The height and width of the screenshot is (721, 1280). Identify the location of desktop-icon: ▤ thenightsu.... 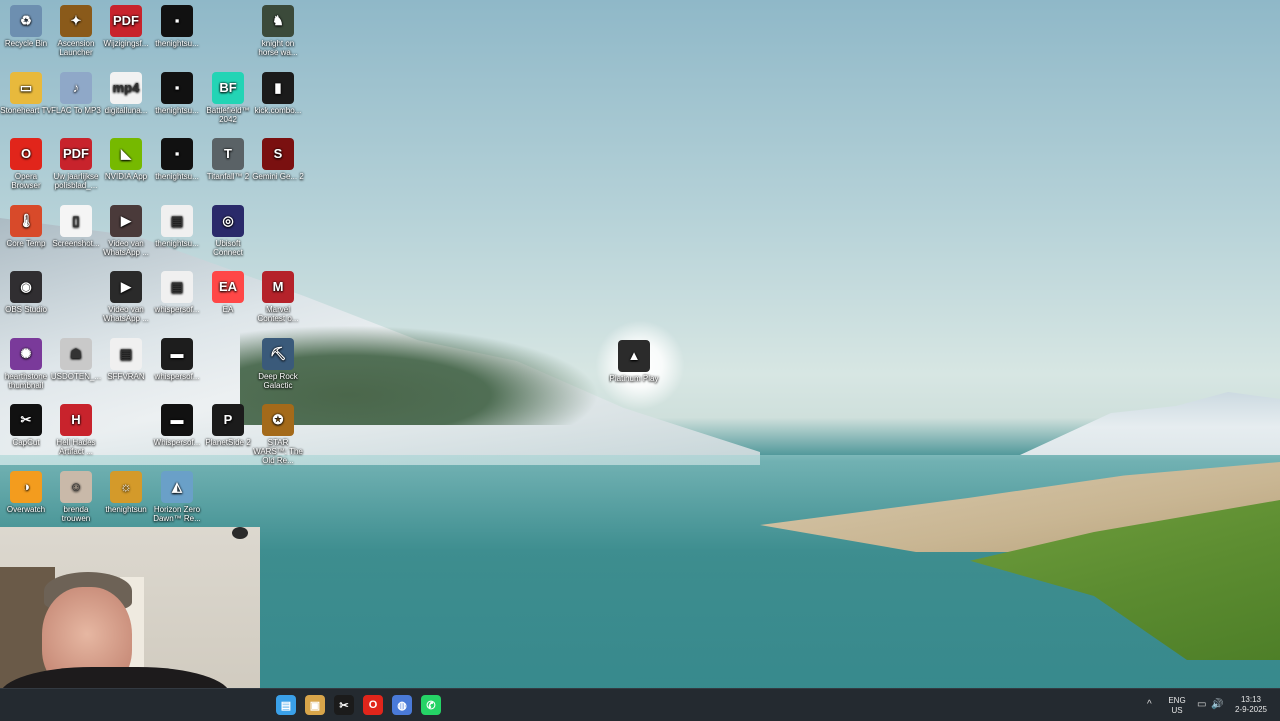
(177, 226).